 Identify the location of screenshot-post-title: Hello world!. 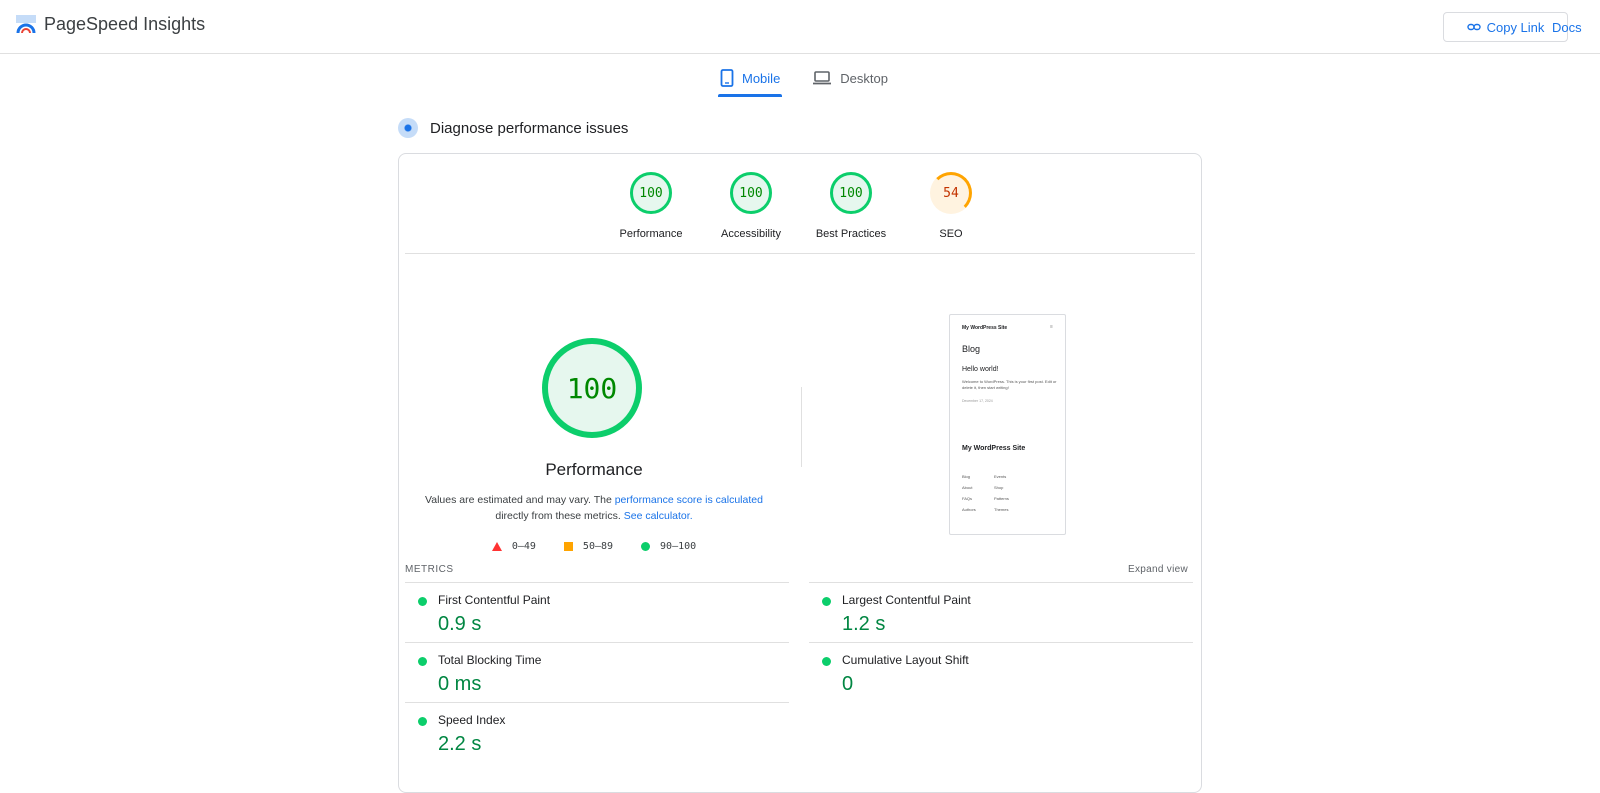
(980, 369).